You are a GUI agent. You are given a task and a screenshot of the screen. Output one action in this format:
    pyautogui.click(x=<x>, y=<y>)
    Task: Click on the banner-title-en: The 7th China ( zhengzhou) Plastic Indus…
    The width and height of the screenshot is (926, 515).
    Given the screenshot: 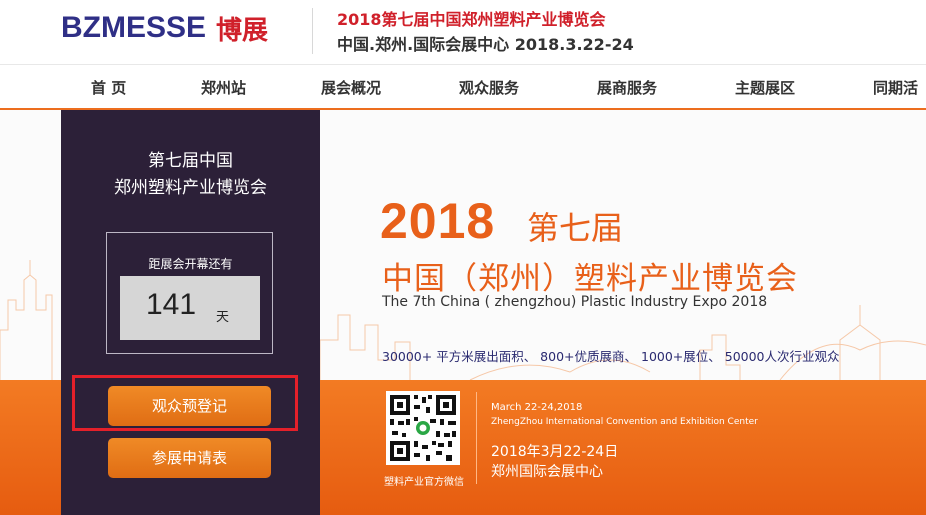 What is the action you would take?
    pyautogui.click(x=575, y=302)
    